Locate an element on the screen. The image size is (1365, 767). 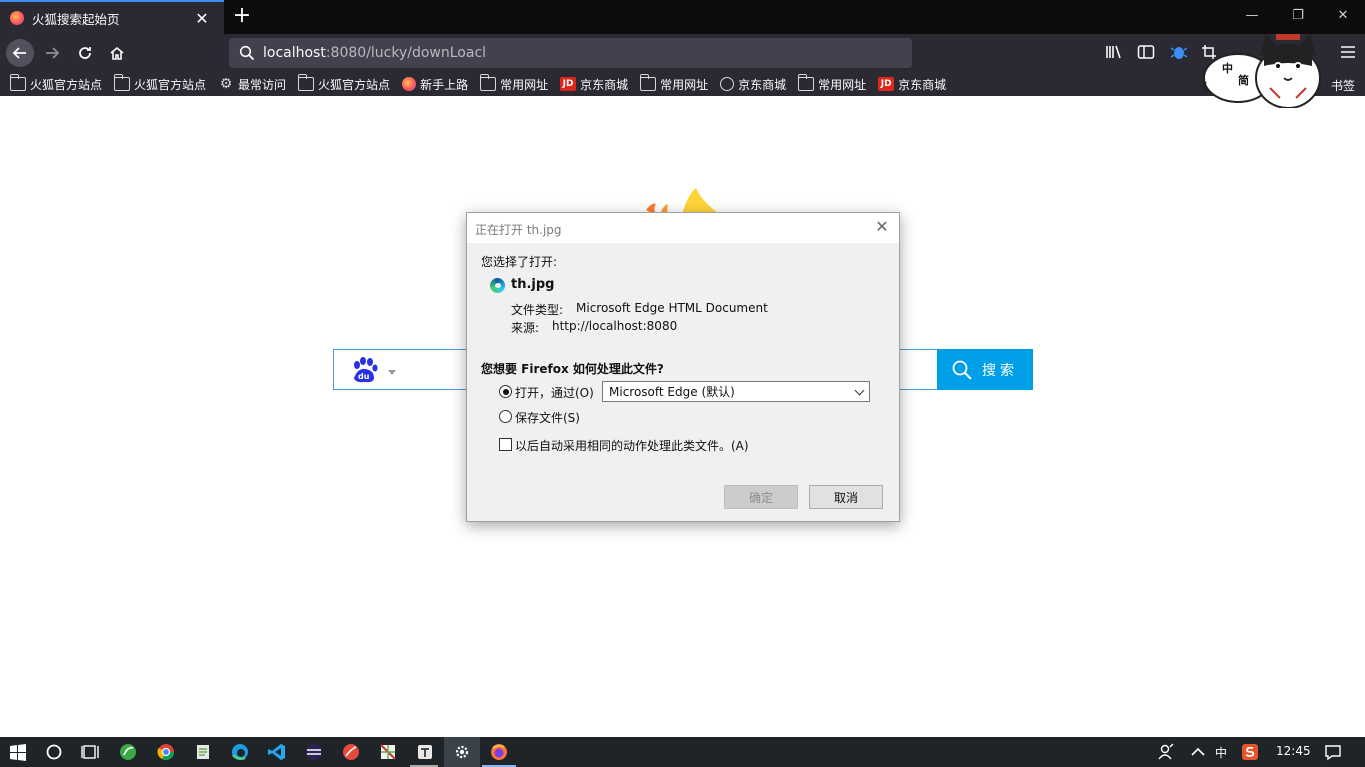
dialog-intro: 您选择了打开: is located at coordinates (519, 262).